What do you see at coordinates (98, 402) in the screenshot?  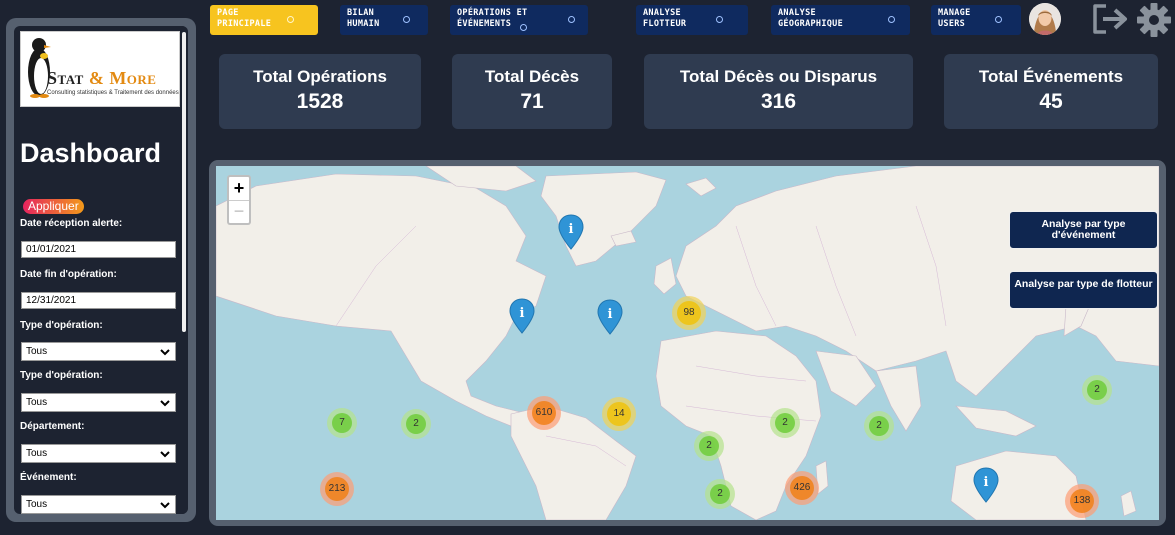 I see `operation-type-select-2: Tous` at bounding box center [98, 402].